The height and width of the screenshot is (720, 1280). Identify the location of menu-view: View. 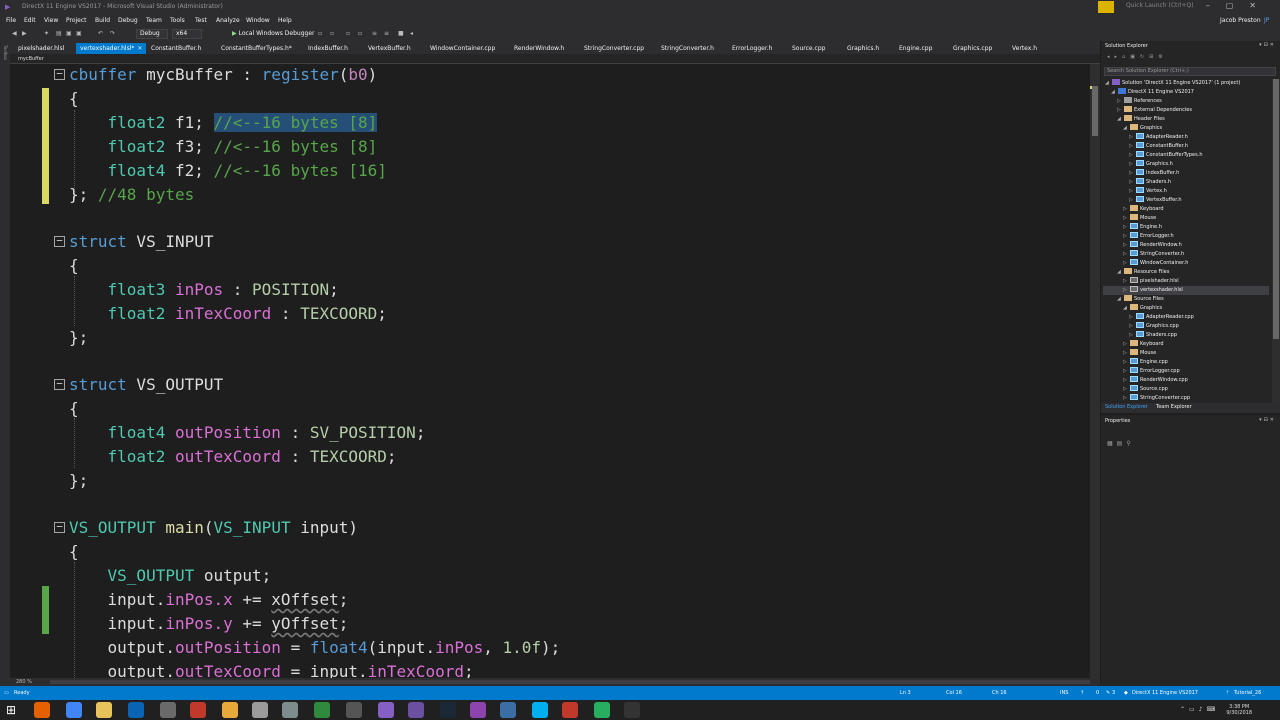
(51, 20).